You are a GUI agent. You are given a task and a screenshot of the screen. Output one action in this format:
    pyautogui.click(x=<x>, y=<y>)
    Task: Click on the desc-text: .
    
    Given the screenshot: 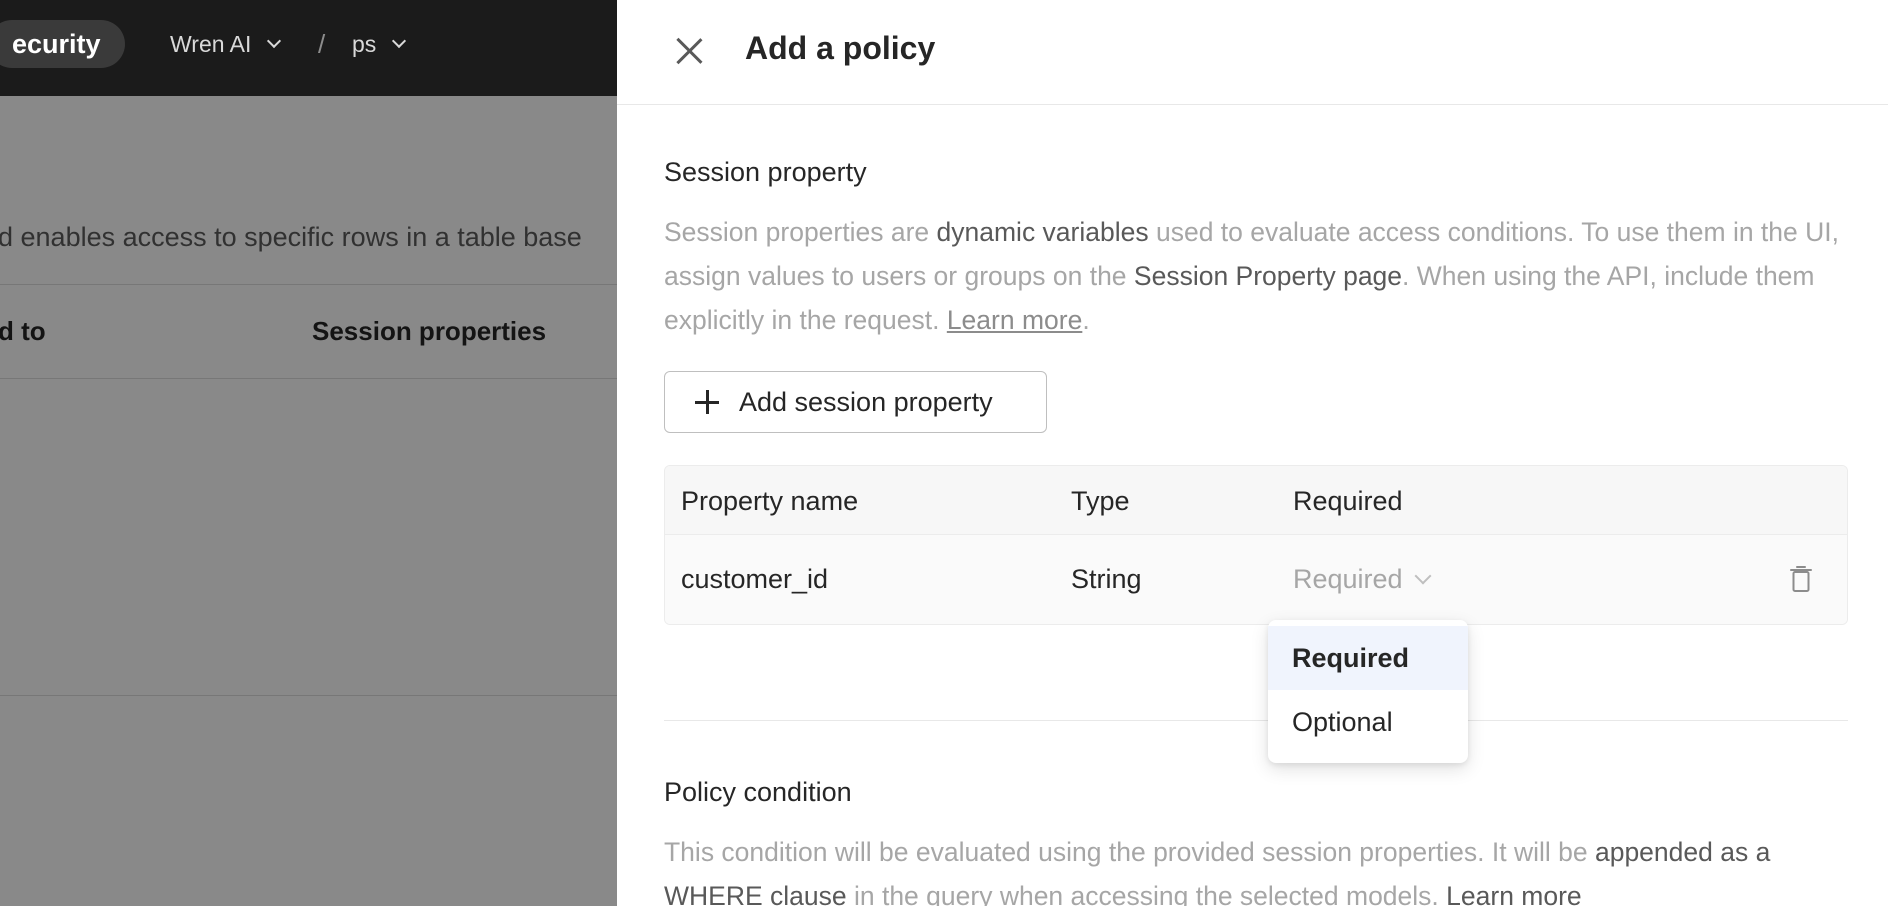 What is the action you would take?
    pyautogui.click(x=1086, y=320)
    